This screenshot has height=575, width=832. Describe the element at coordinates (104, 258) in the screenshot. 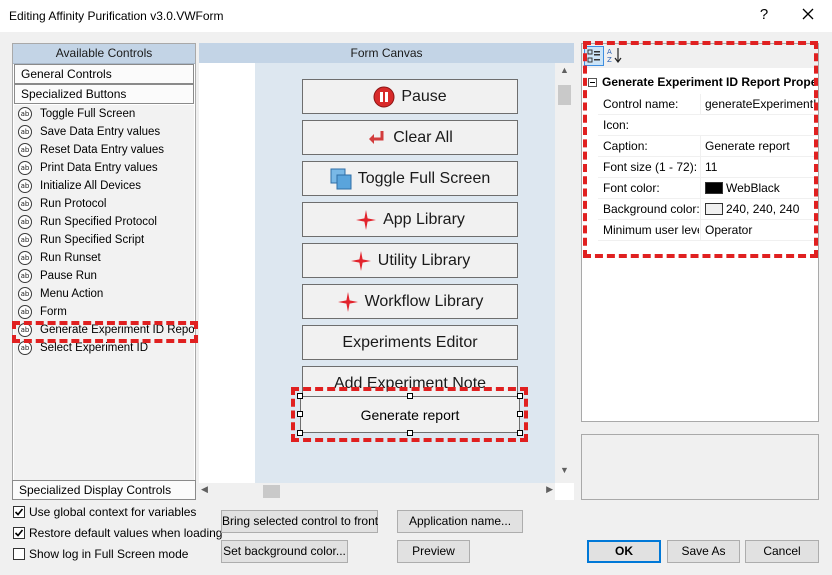

I see `list-item: ab Run Runset` at that location.